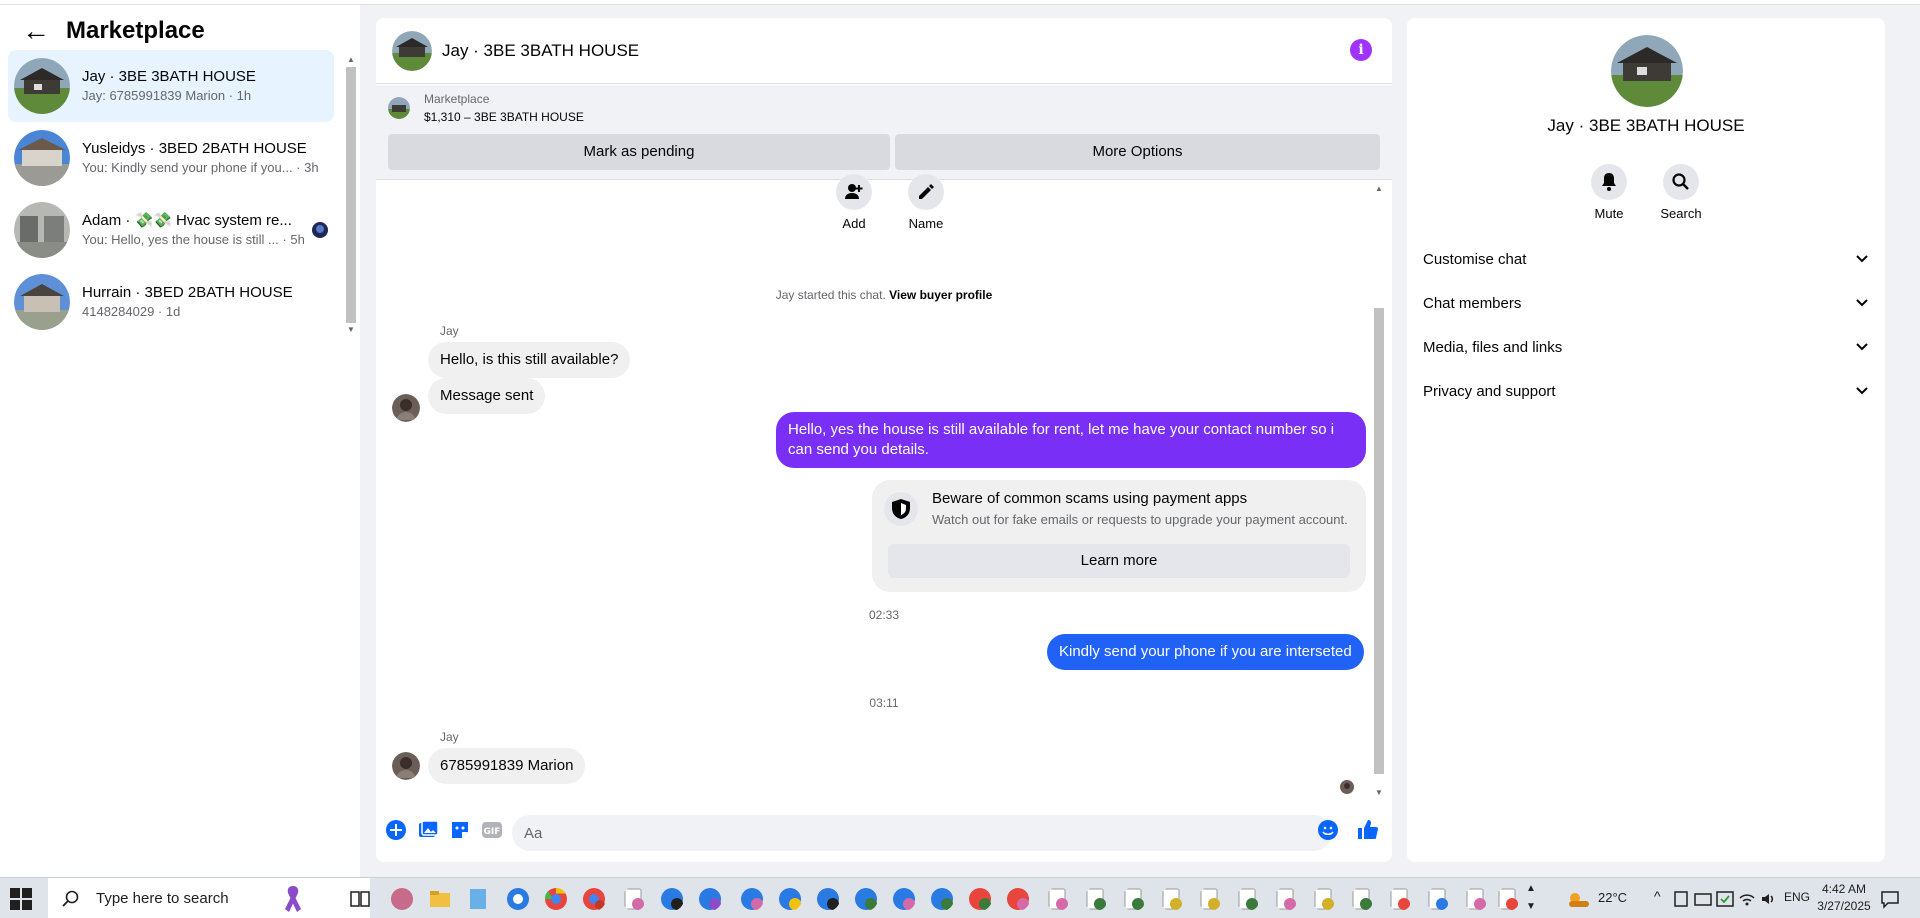  I want to click on windows-start-icon, so click(21, 899).